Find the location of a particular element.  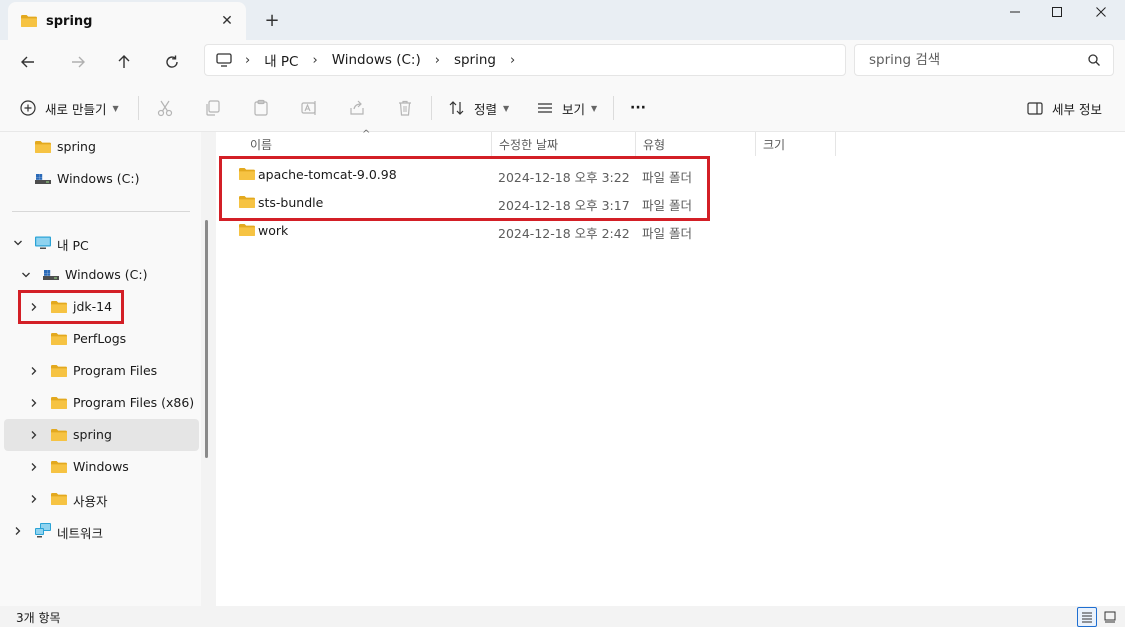

item-count: 3개 항목 is located at coordinates (38, 618).